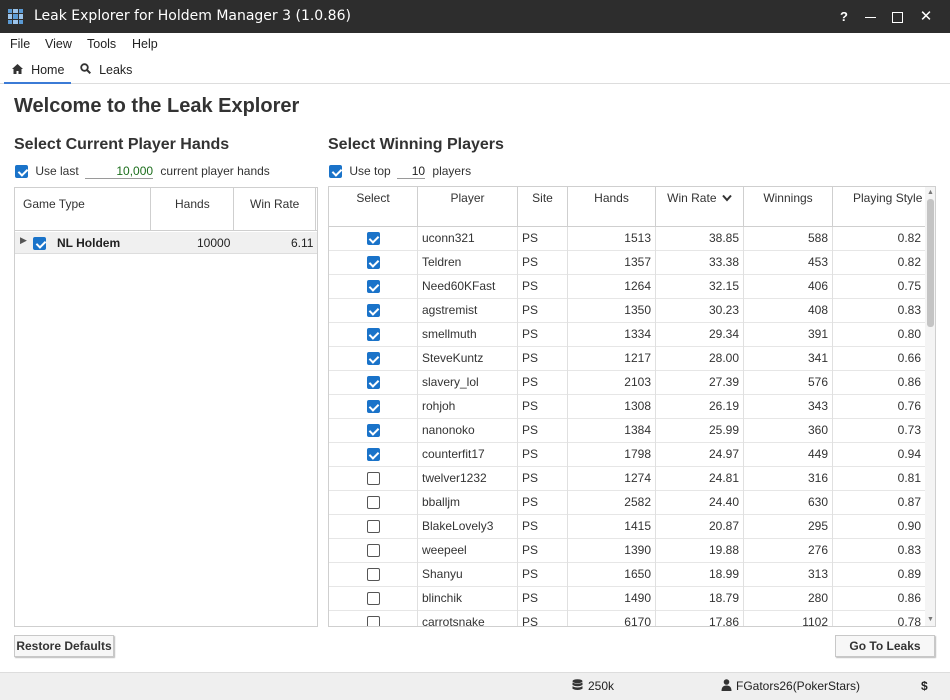 The image size is (950, 700). What do you see at coordinates (844, 16) in the screenshot?
I see `help-button: ?` at bounding box center [844, 16].